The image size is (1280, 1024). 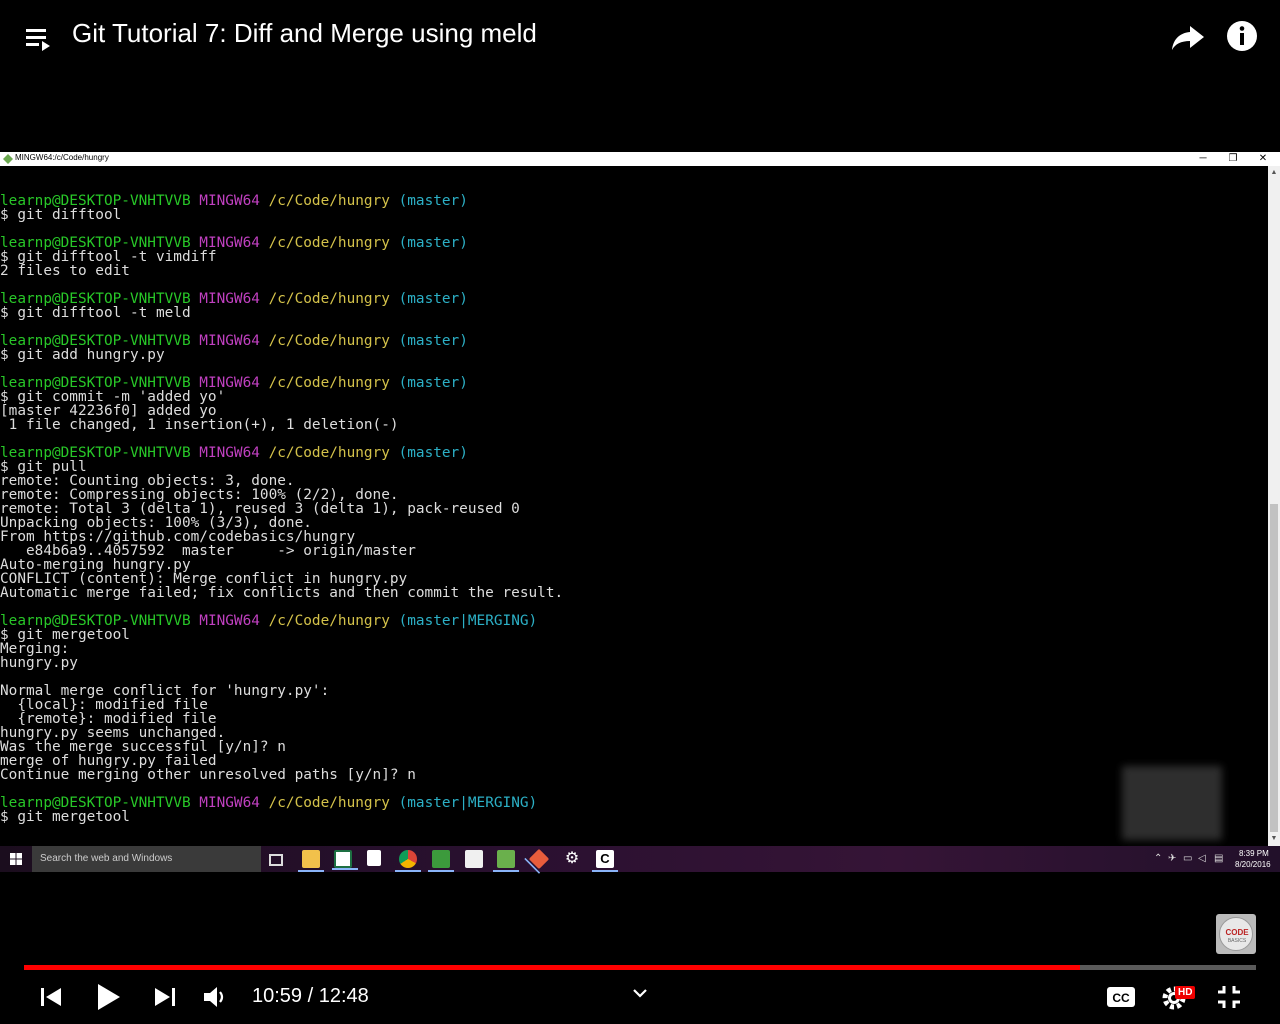 What do you see at coordinates (165, 997) in the screenshot?
I see `next-icon` at bounding box center [165, 997].